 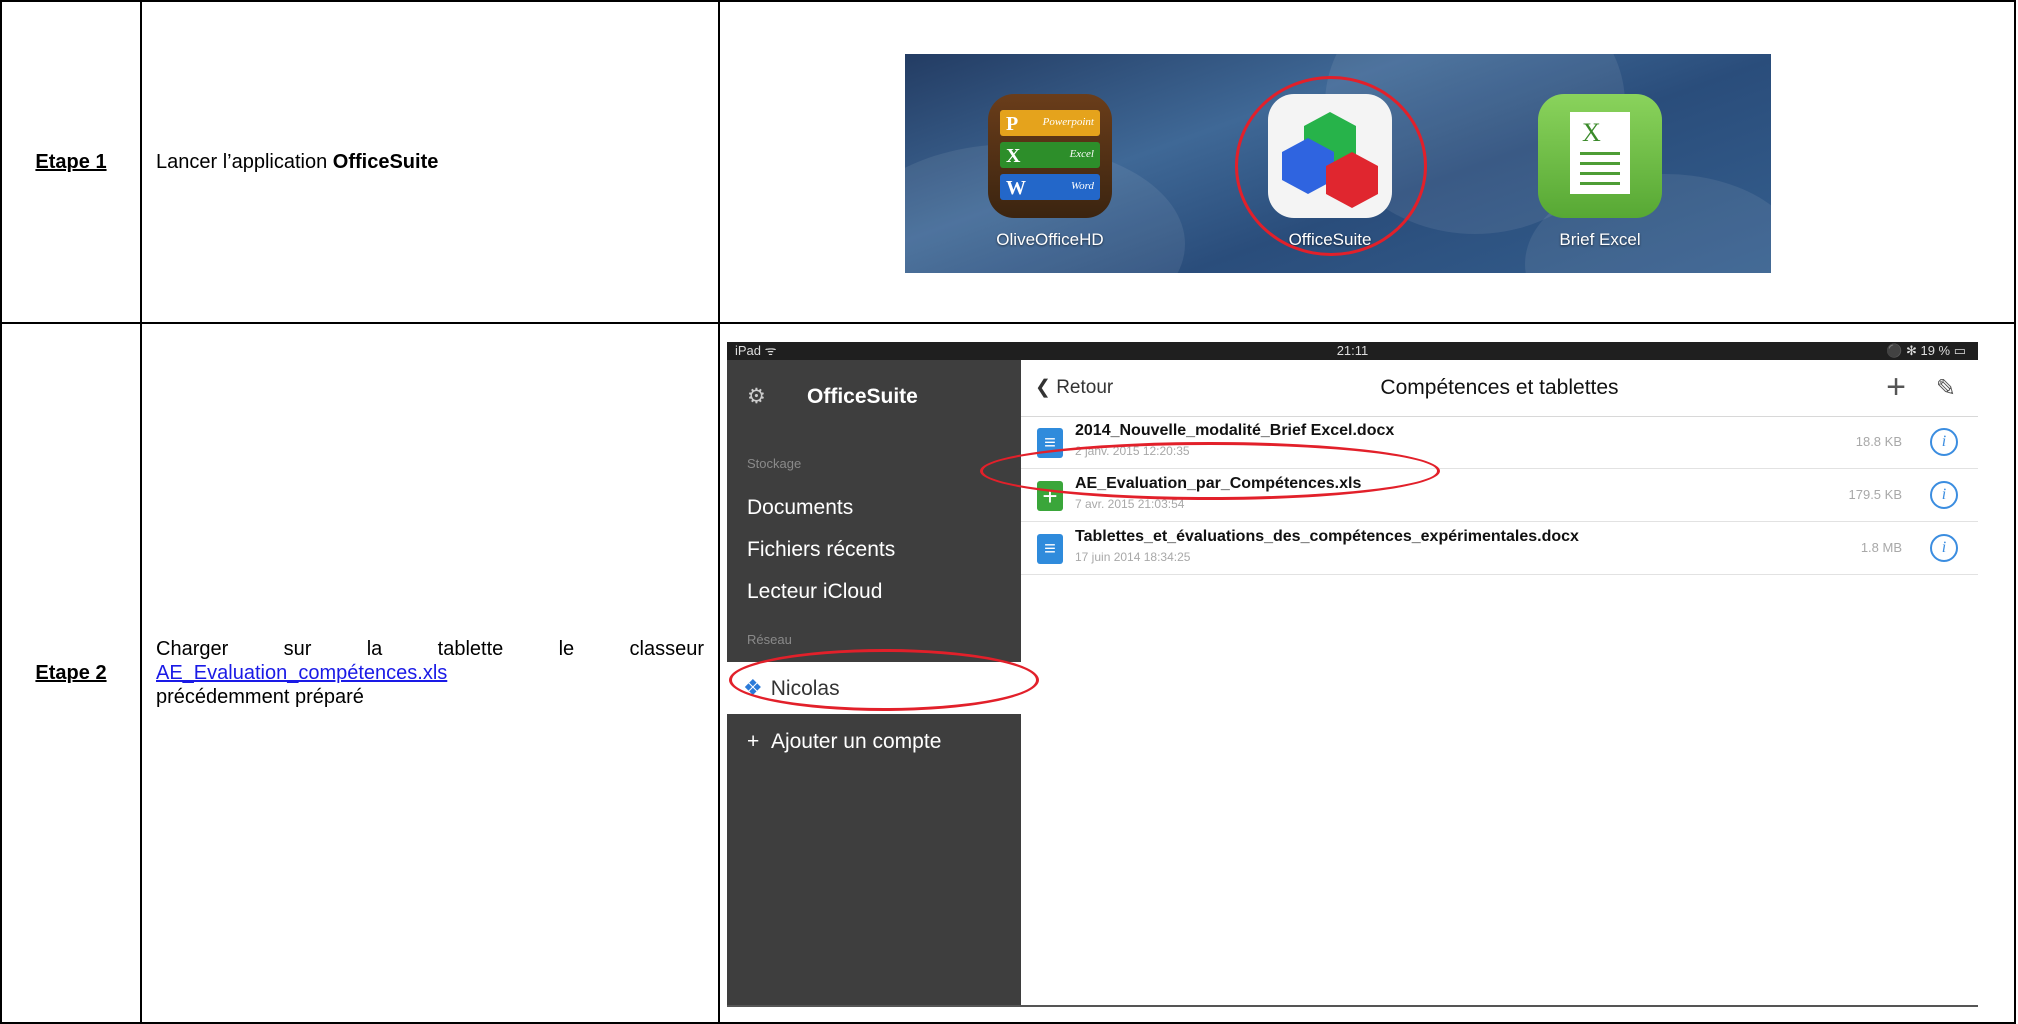 I want to click on step-1-label: Etape 1, so click(x=71, y=162).